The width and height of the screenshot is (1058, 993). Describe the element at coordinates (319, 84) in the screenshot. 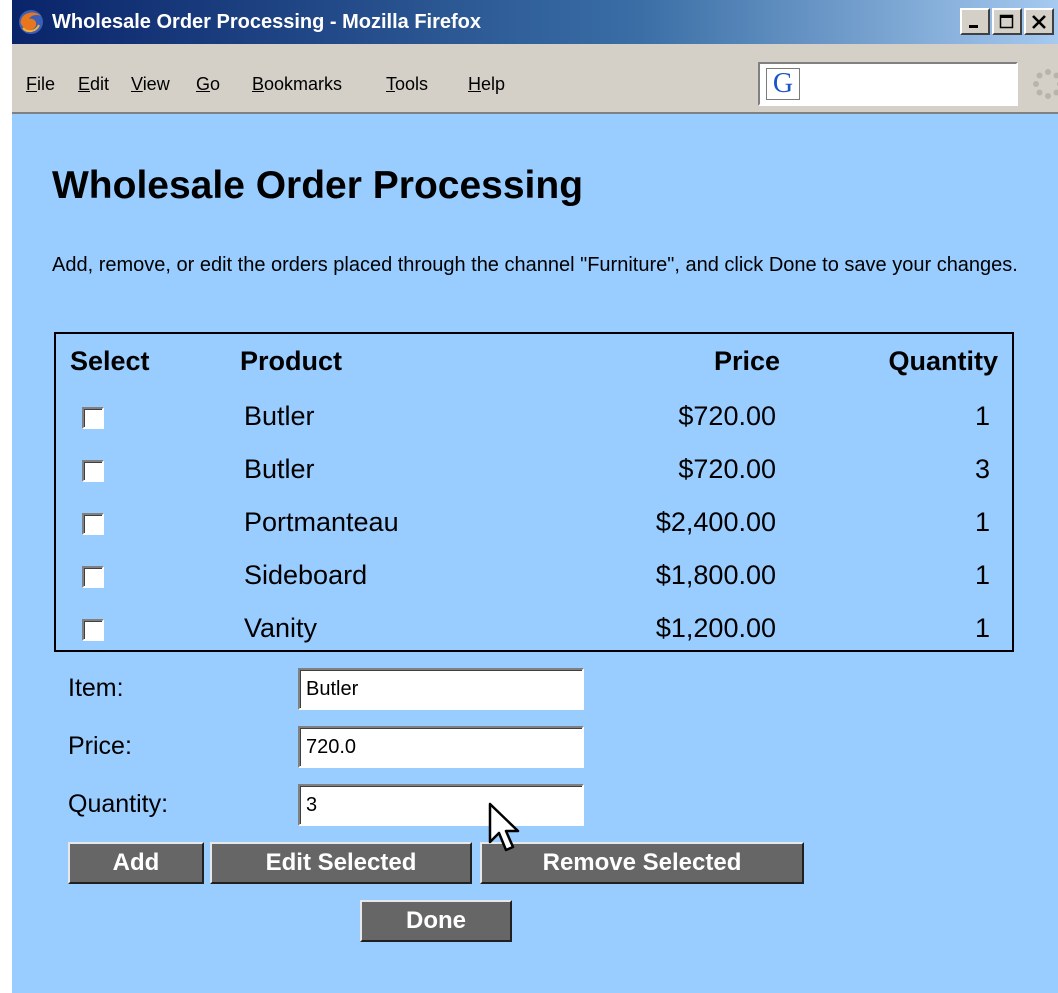

I see `menu-bookmarks: Bookmarks` at that location.